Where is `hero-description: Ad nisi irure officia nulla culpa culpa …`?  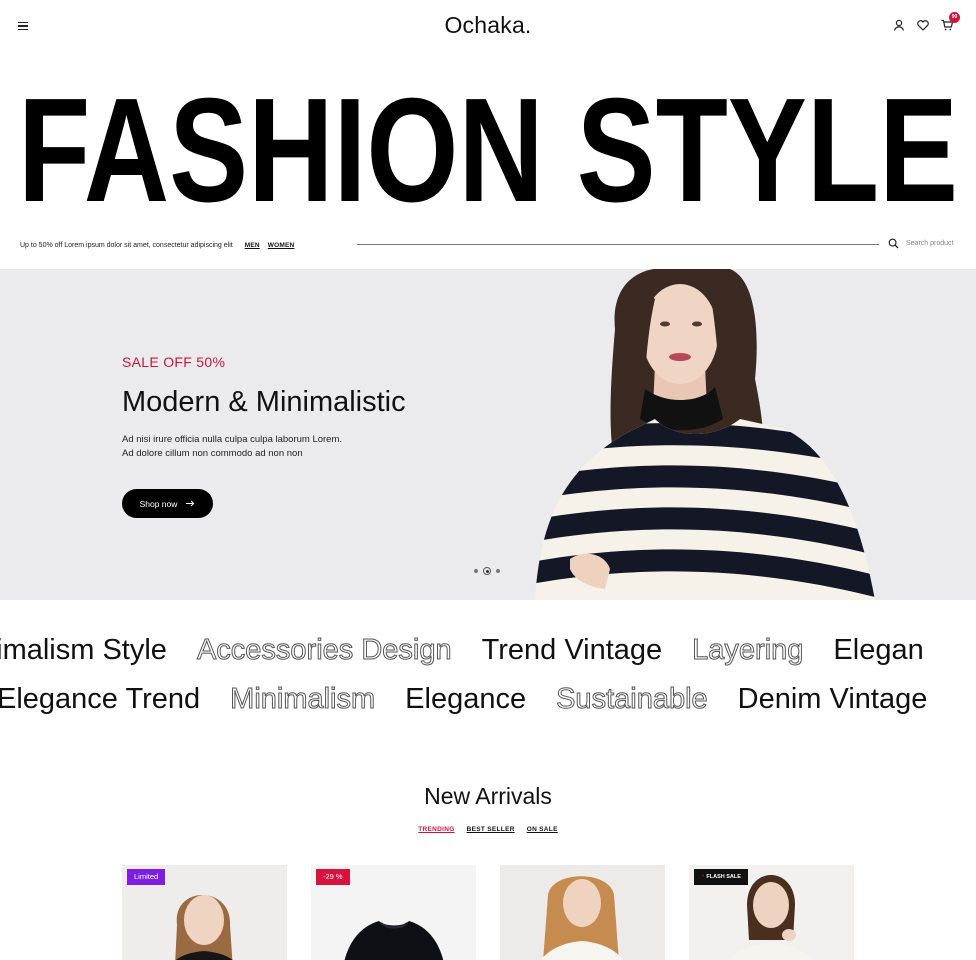 hero-description: Ad nisi irure officia nulla culpa culpa … is located at coordinates (272, 447).